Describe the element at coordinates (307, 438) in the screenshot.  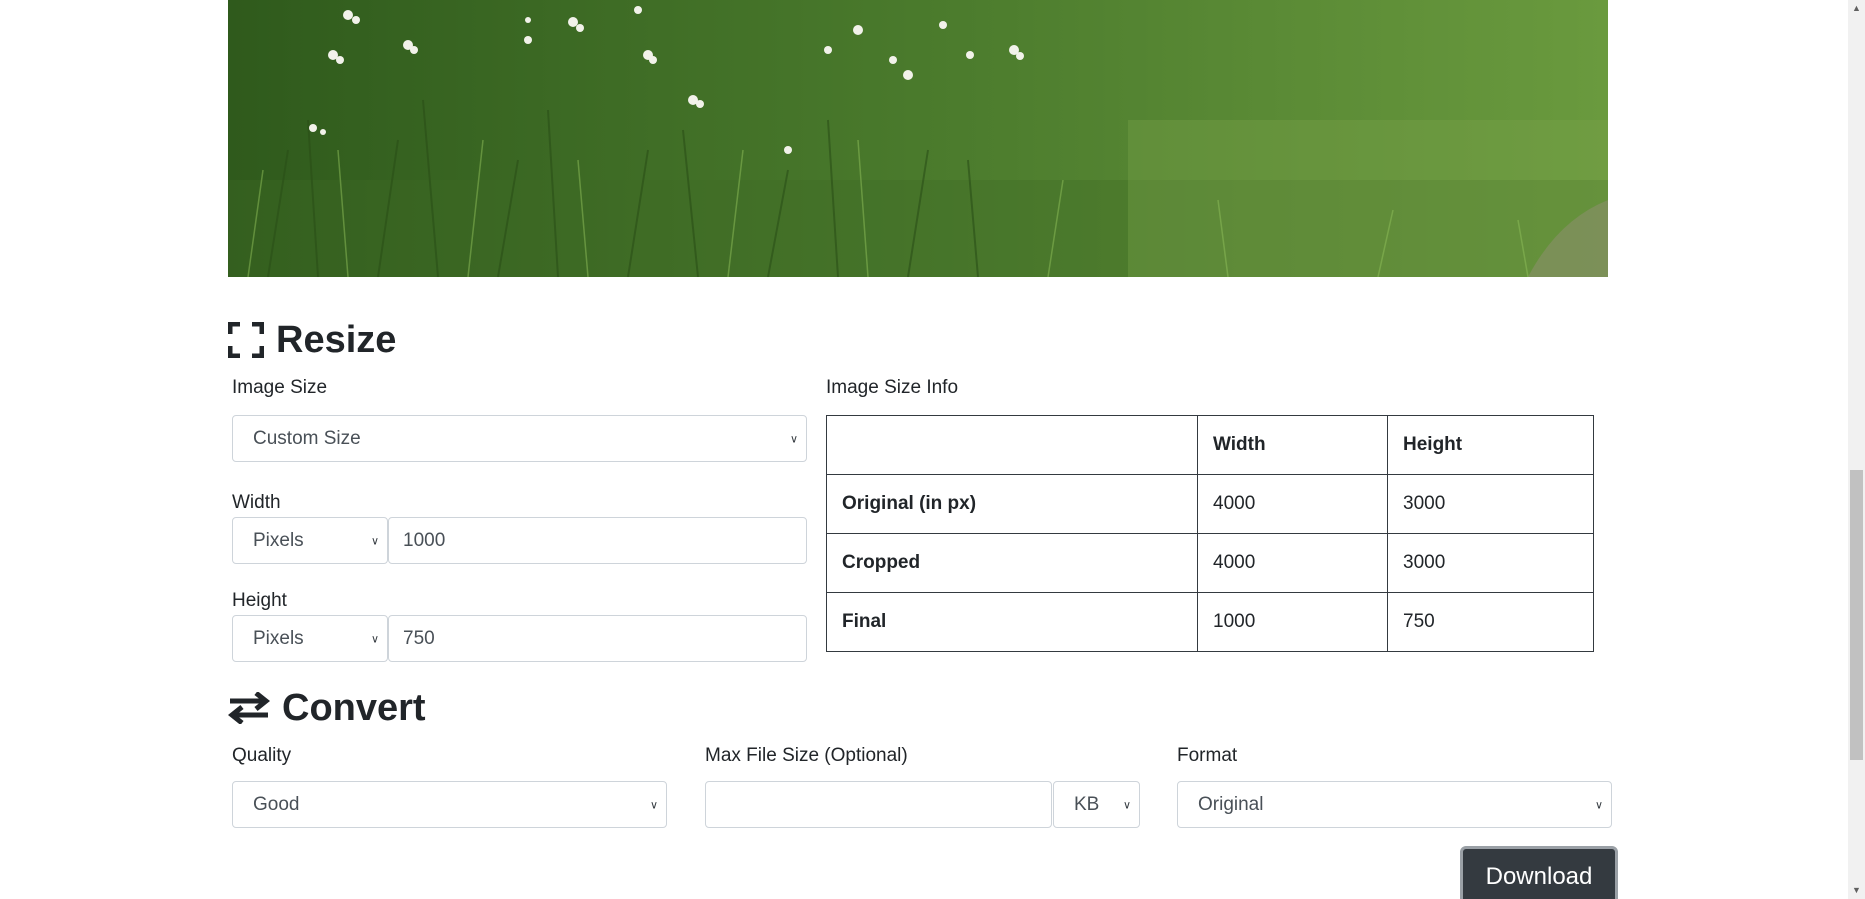
I see `image-size-value: Custom Size` at that location.